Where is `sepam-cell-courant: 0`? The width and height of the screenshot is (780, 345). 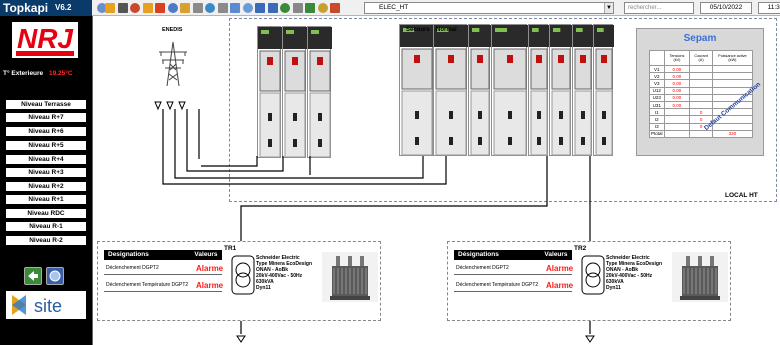
sepam-cell-courant: 0 is located at coordinates (701, 112).